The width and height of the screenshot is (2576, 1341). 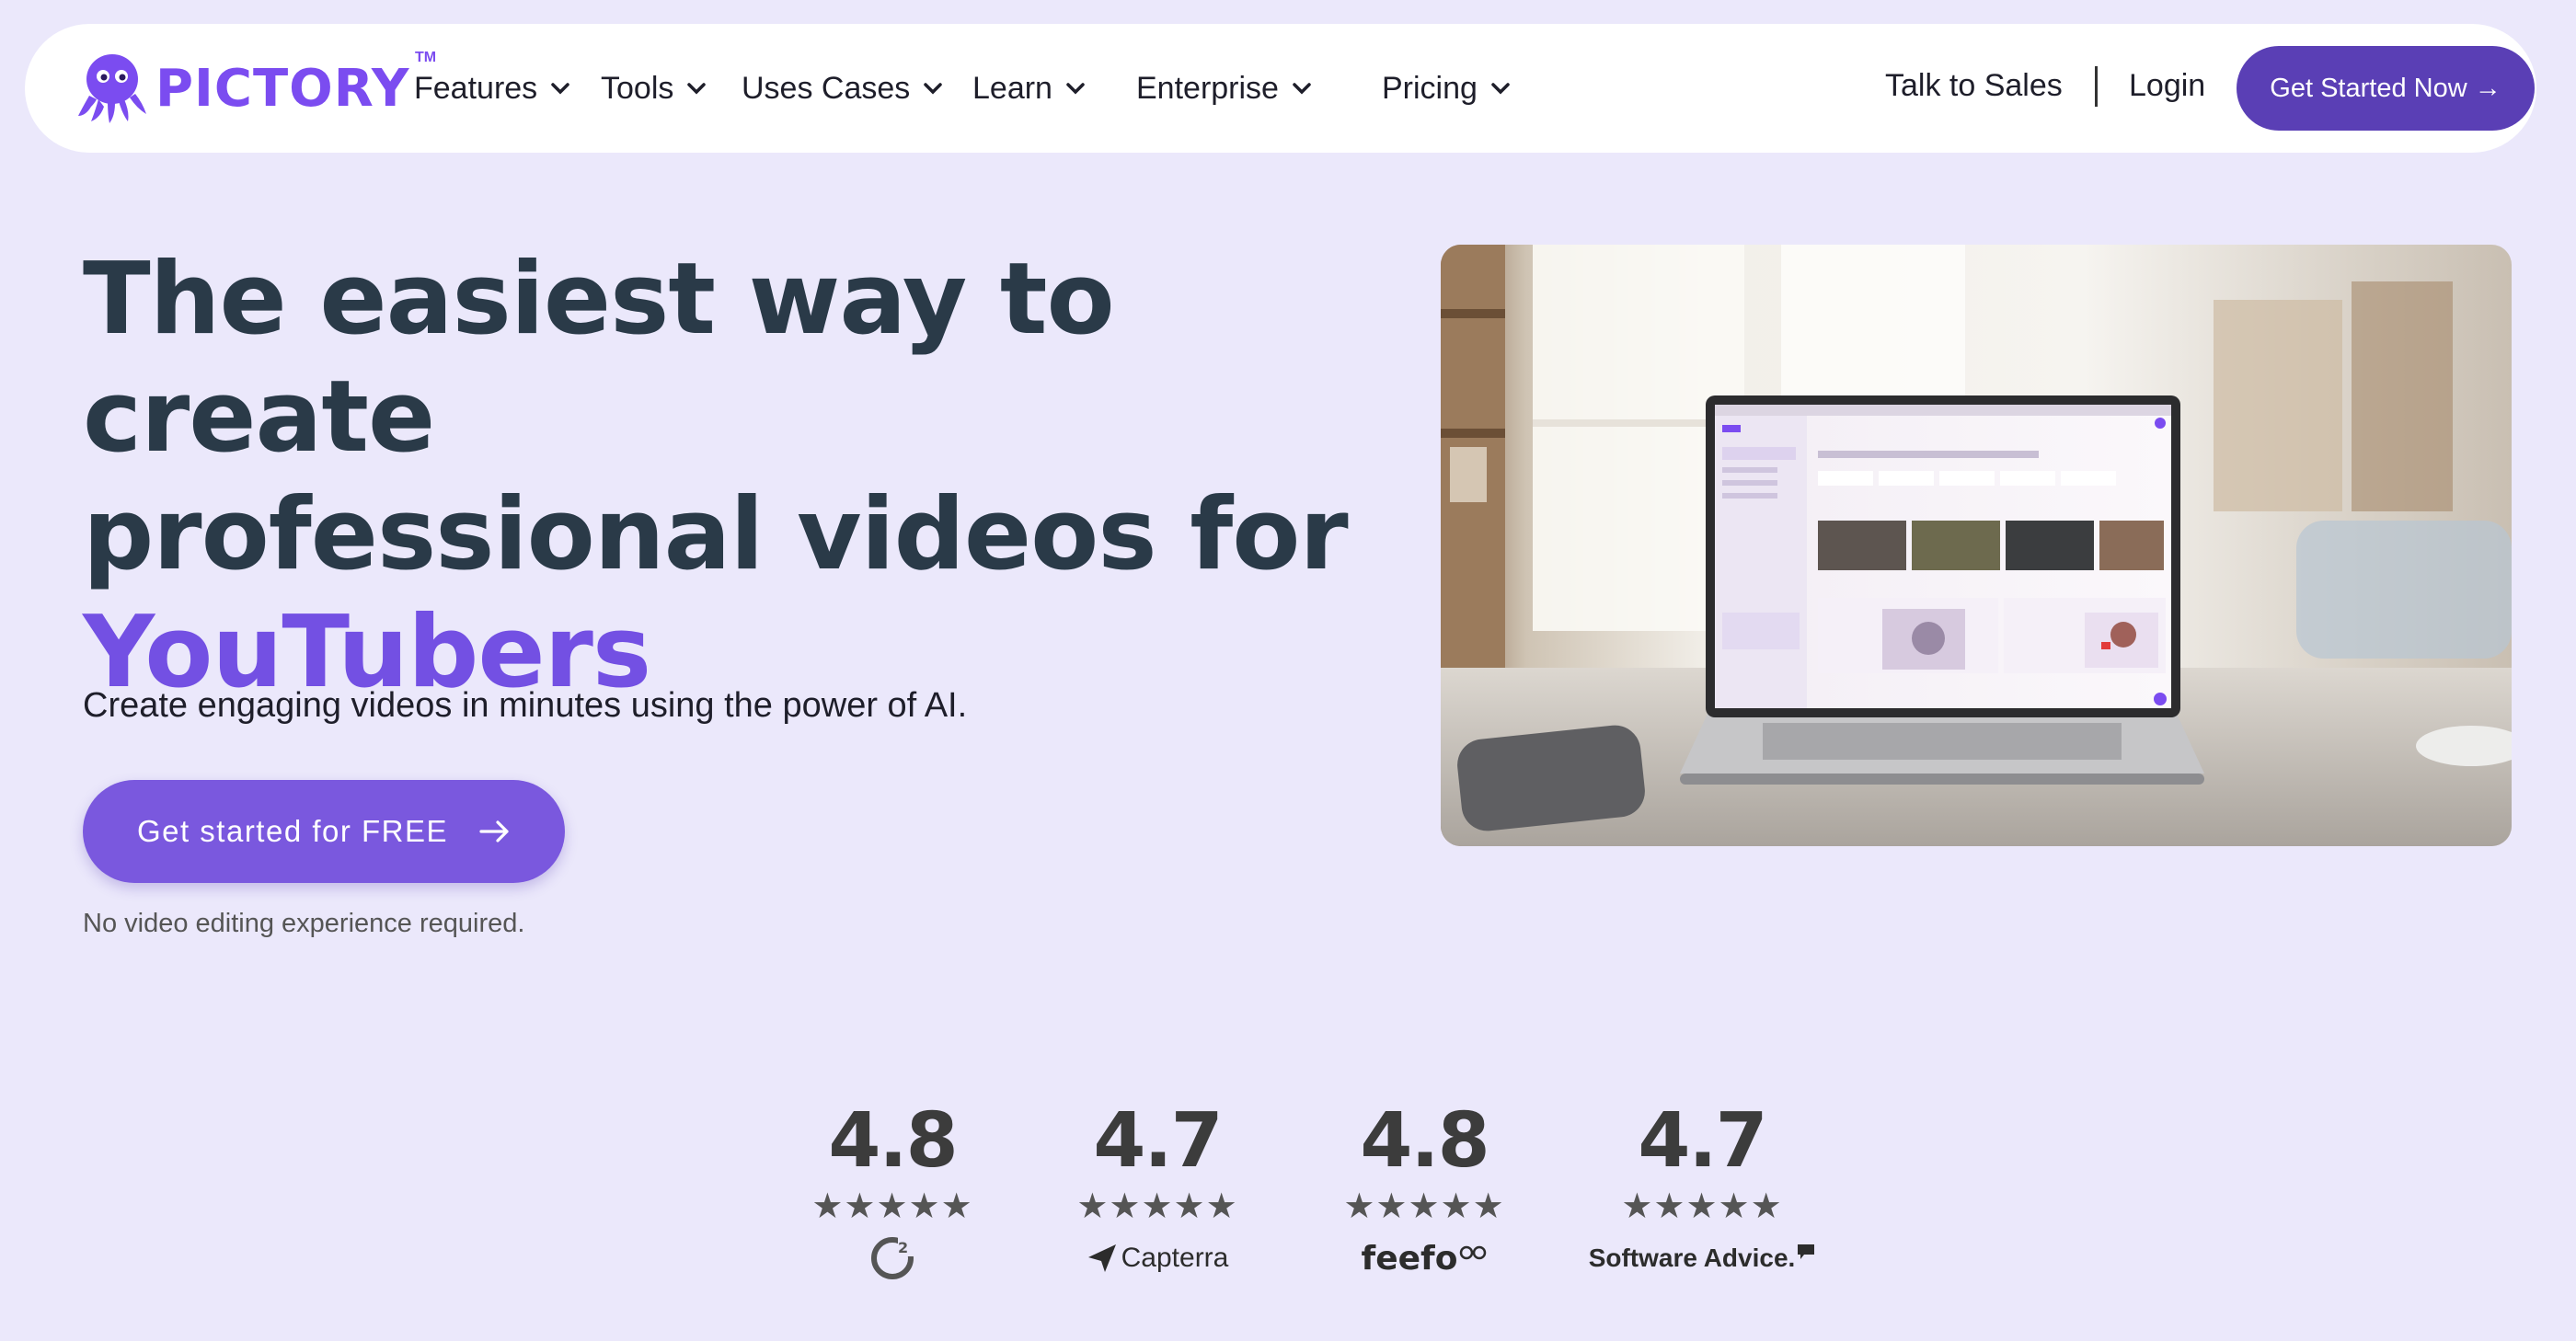 I want to click on speech-bubble-icon, so click(x=1806, y=1251).